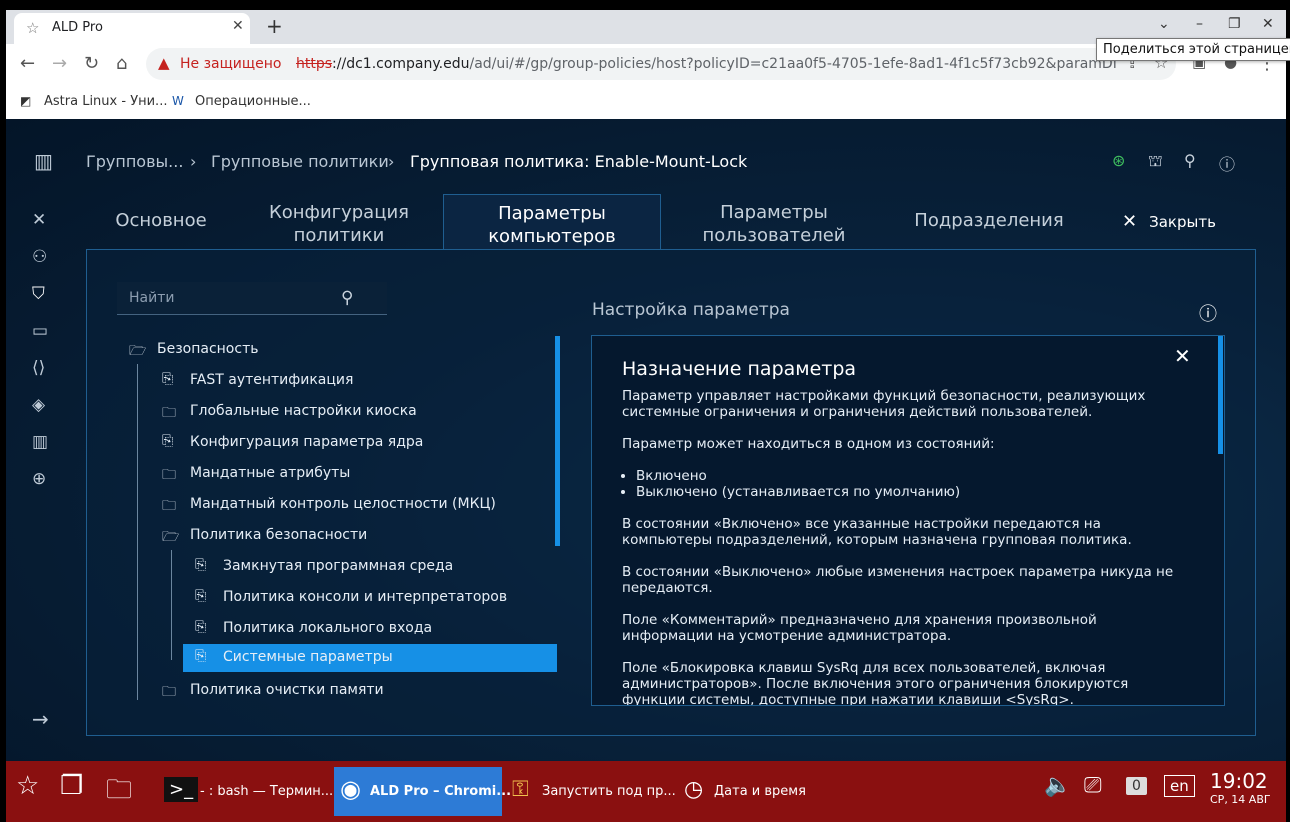 This screenshot has width=1290, height=822. I want to click on new-tab-button: +, so click(274, 26).